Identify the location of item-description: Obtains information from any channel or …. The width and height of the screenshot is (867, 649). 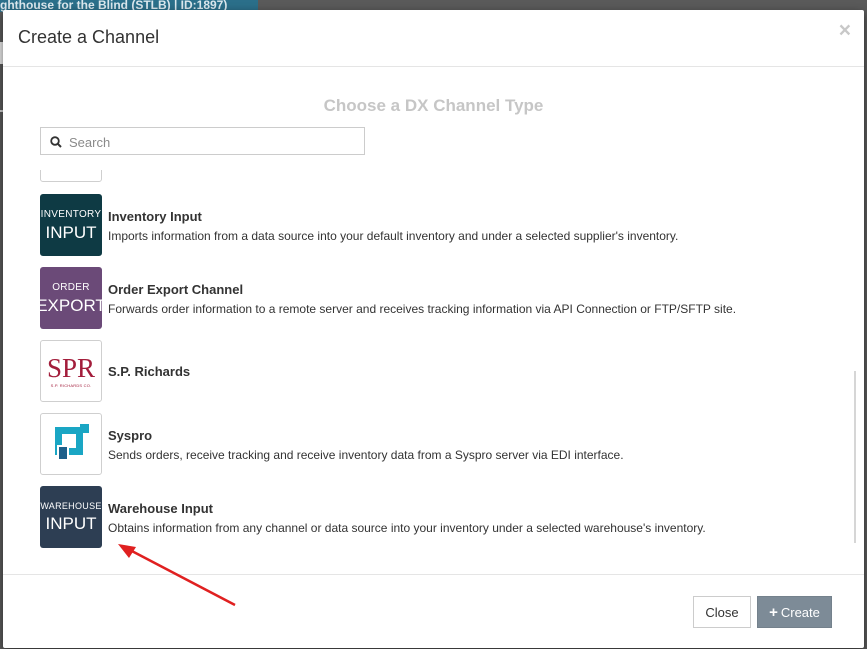
(407, 528).